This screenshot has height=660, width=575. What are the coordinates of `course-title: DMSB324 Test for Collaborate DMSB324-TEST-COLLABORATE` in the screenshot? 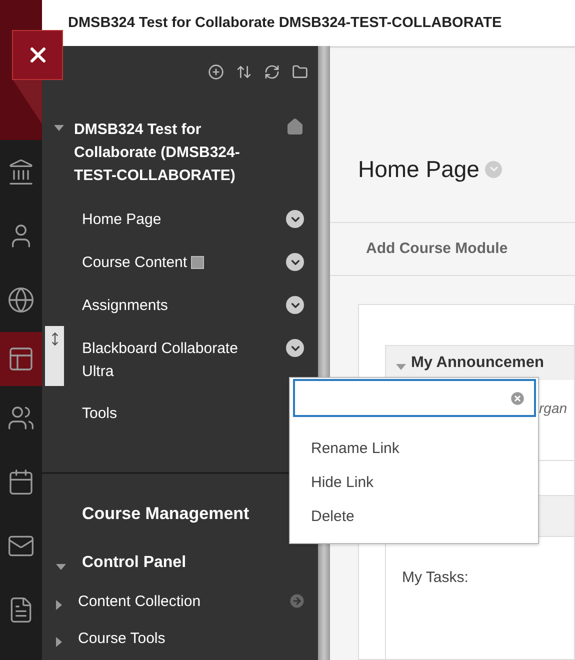 It's located at (285, 23).